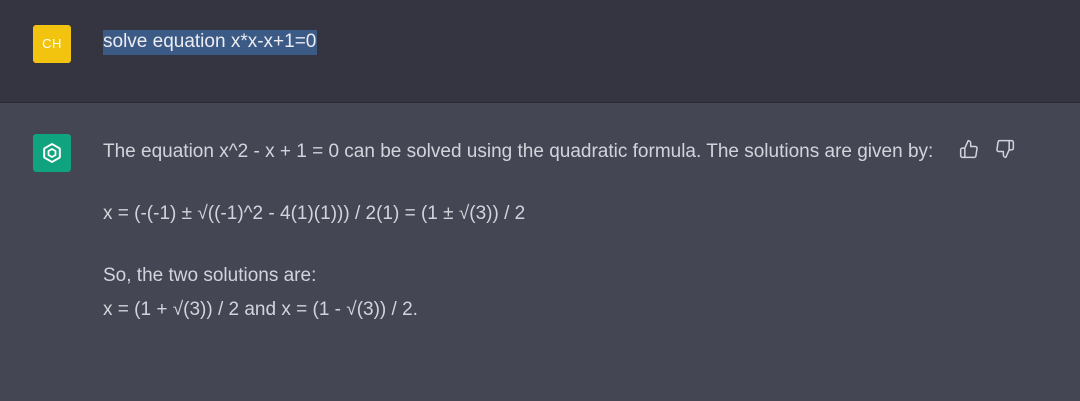  I want to click on thumbs-up-button, so click(969, 149).